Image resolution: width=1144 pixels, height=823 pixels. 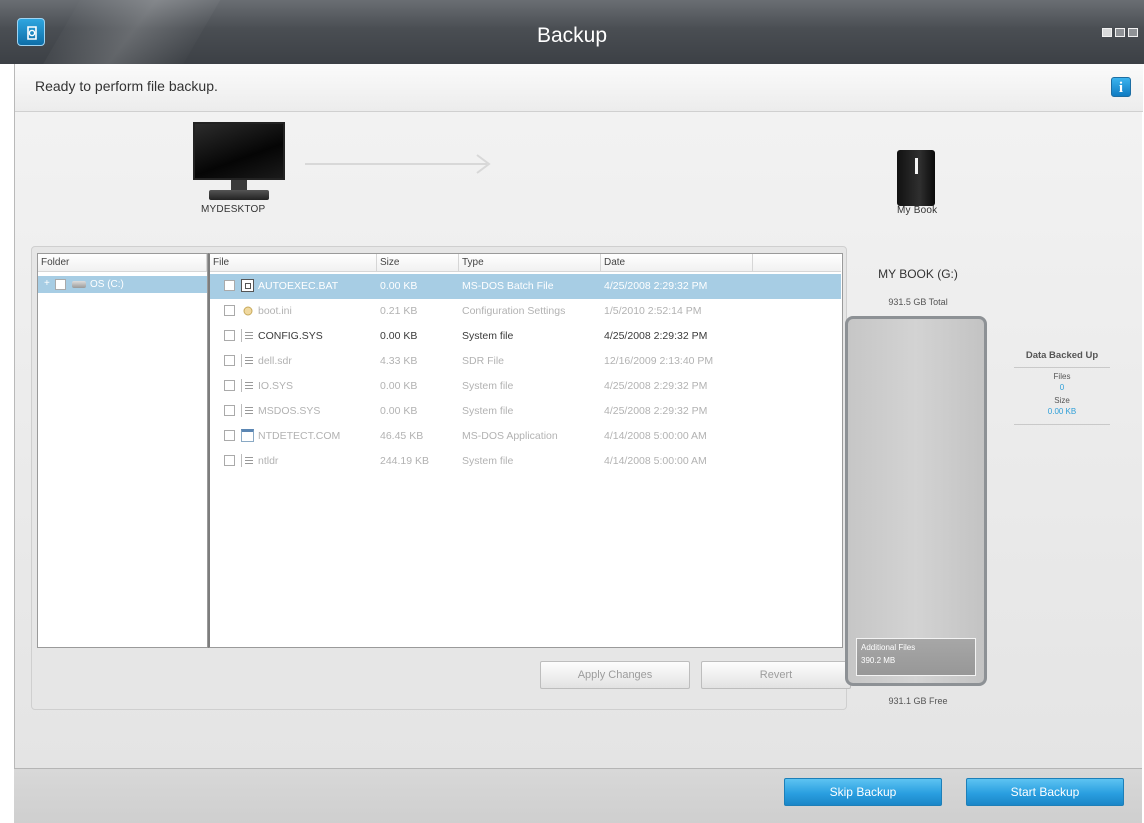 What do you see at coordinates (247, 360) in the screenshot?
I see `text-file-icon` at bounding box center [247, 360].